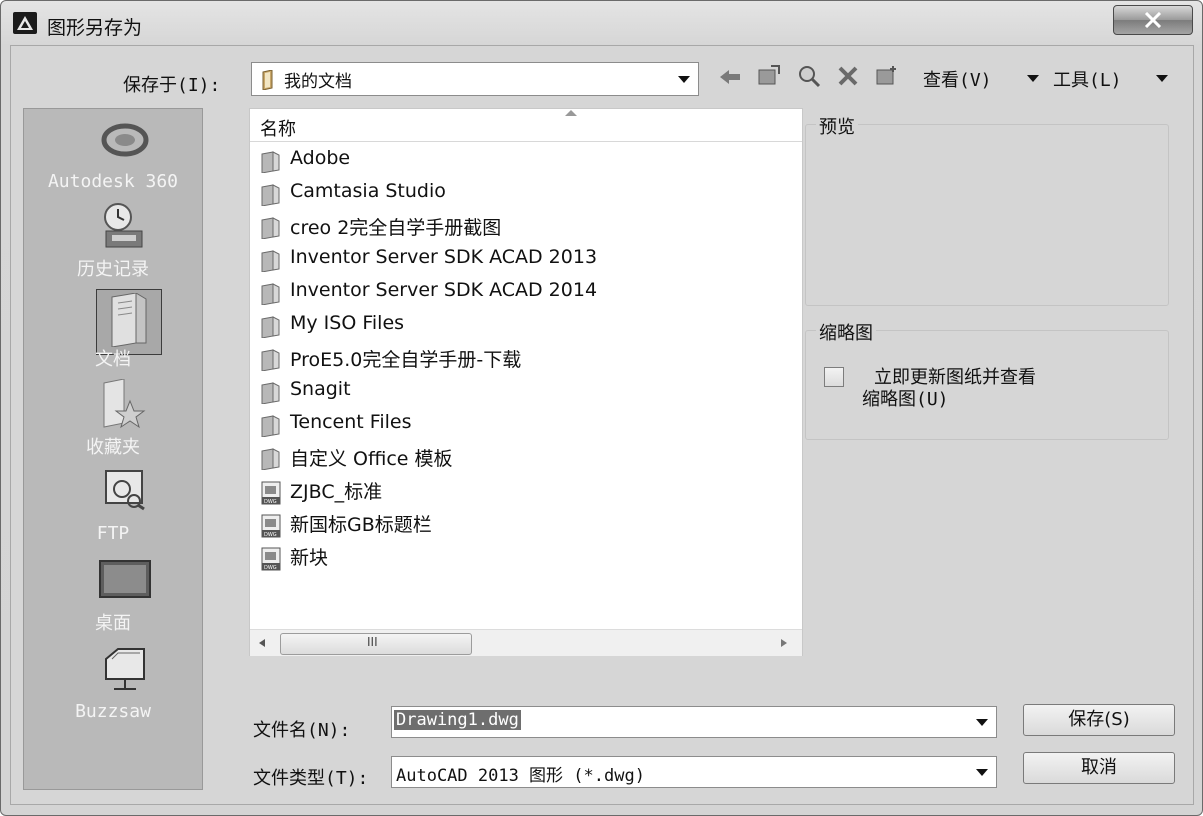 The height and width of the screenshot is (816, 1203). I want to click on place-label: Autodesk 360, so click(113, 181).